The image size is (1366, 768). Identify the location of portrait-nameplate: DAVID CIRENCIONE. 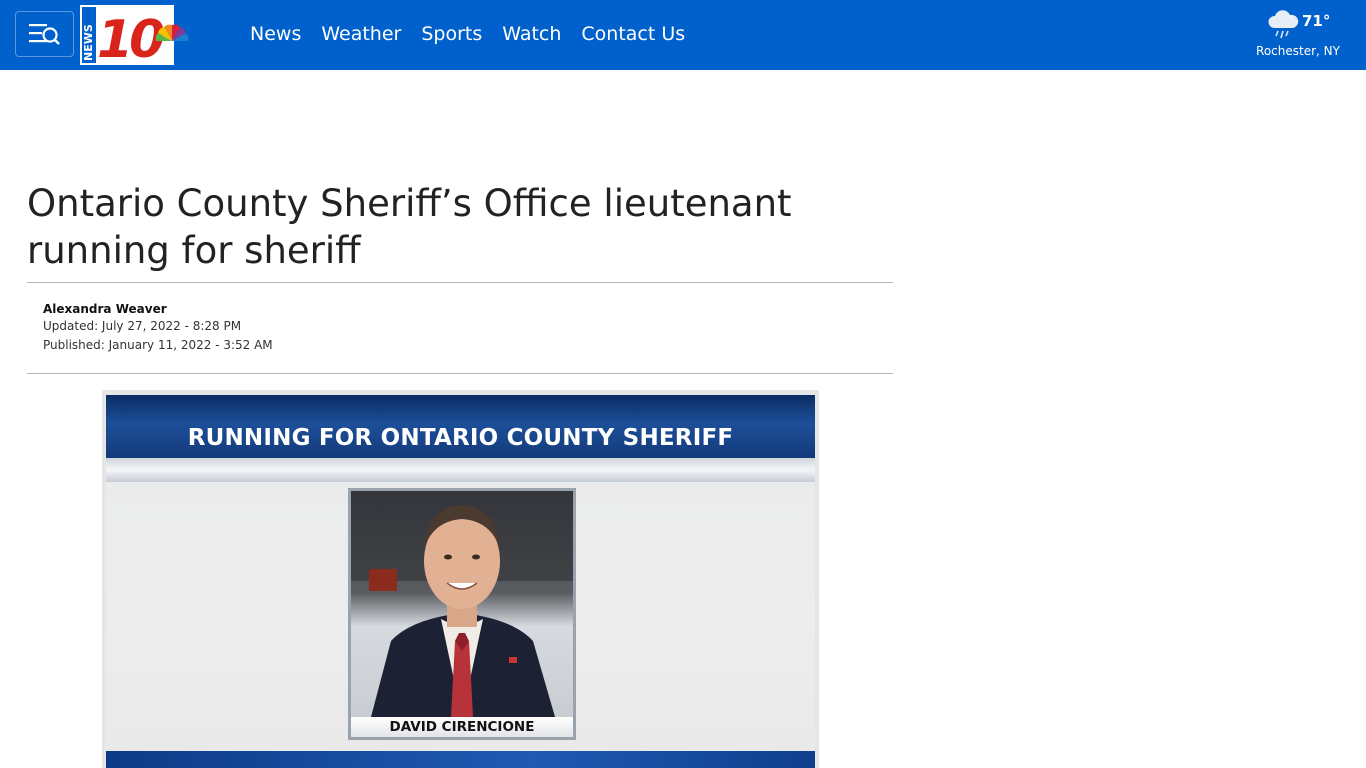
(462, 727).